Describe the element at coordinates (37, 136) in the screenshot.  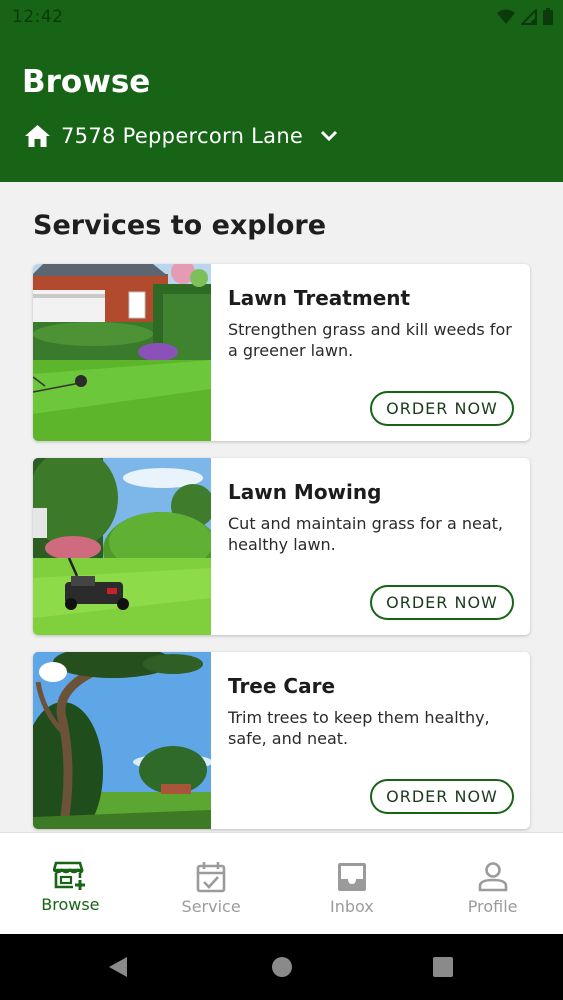
I see `home-icon` at that location.